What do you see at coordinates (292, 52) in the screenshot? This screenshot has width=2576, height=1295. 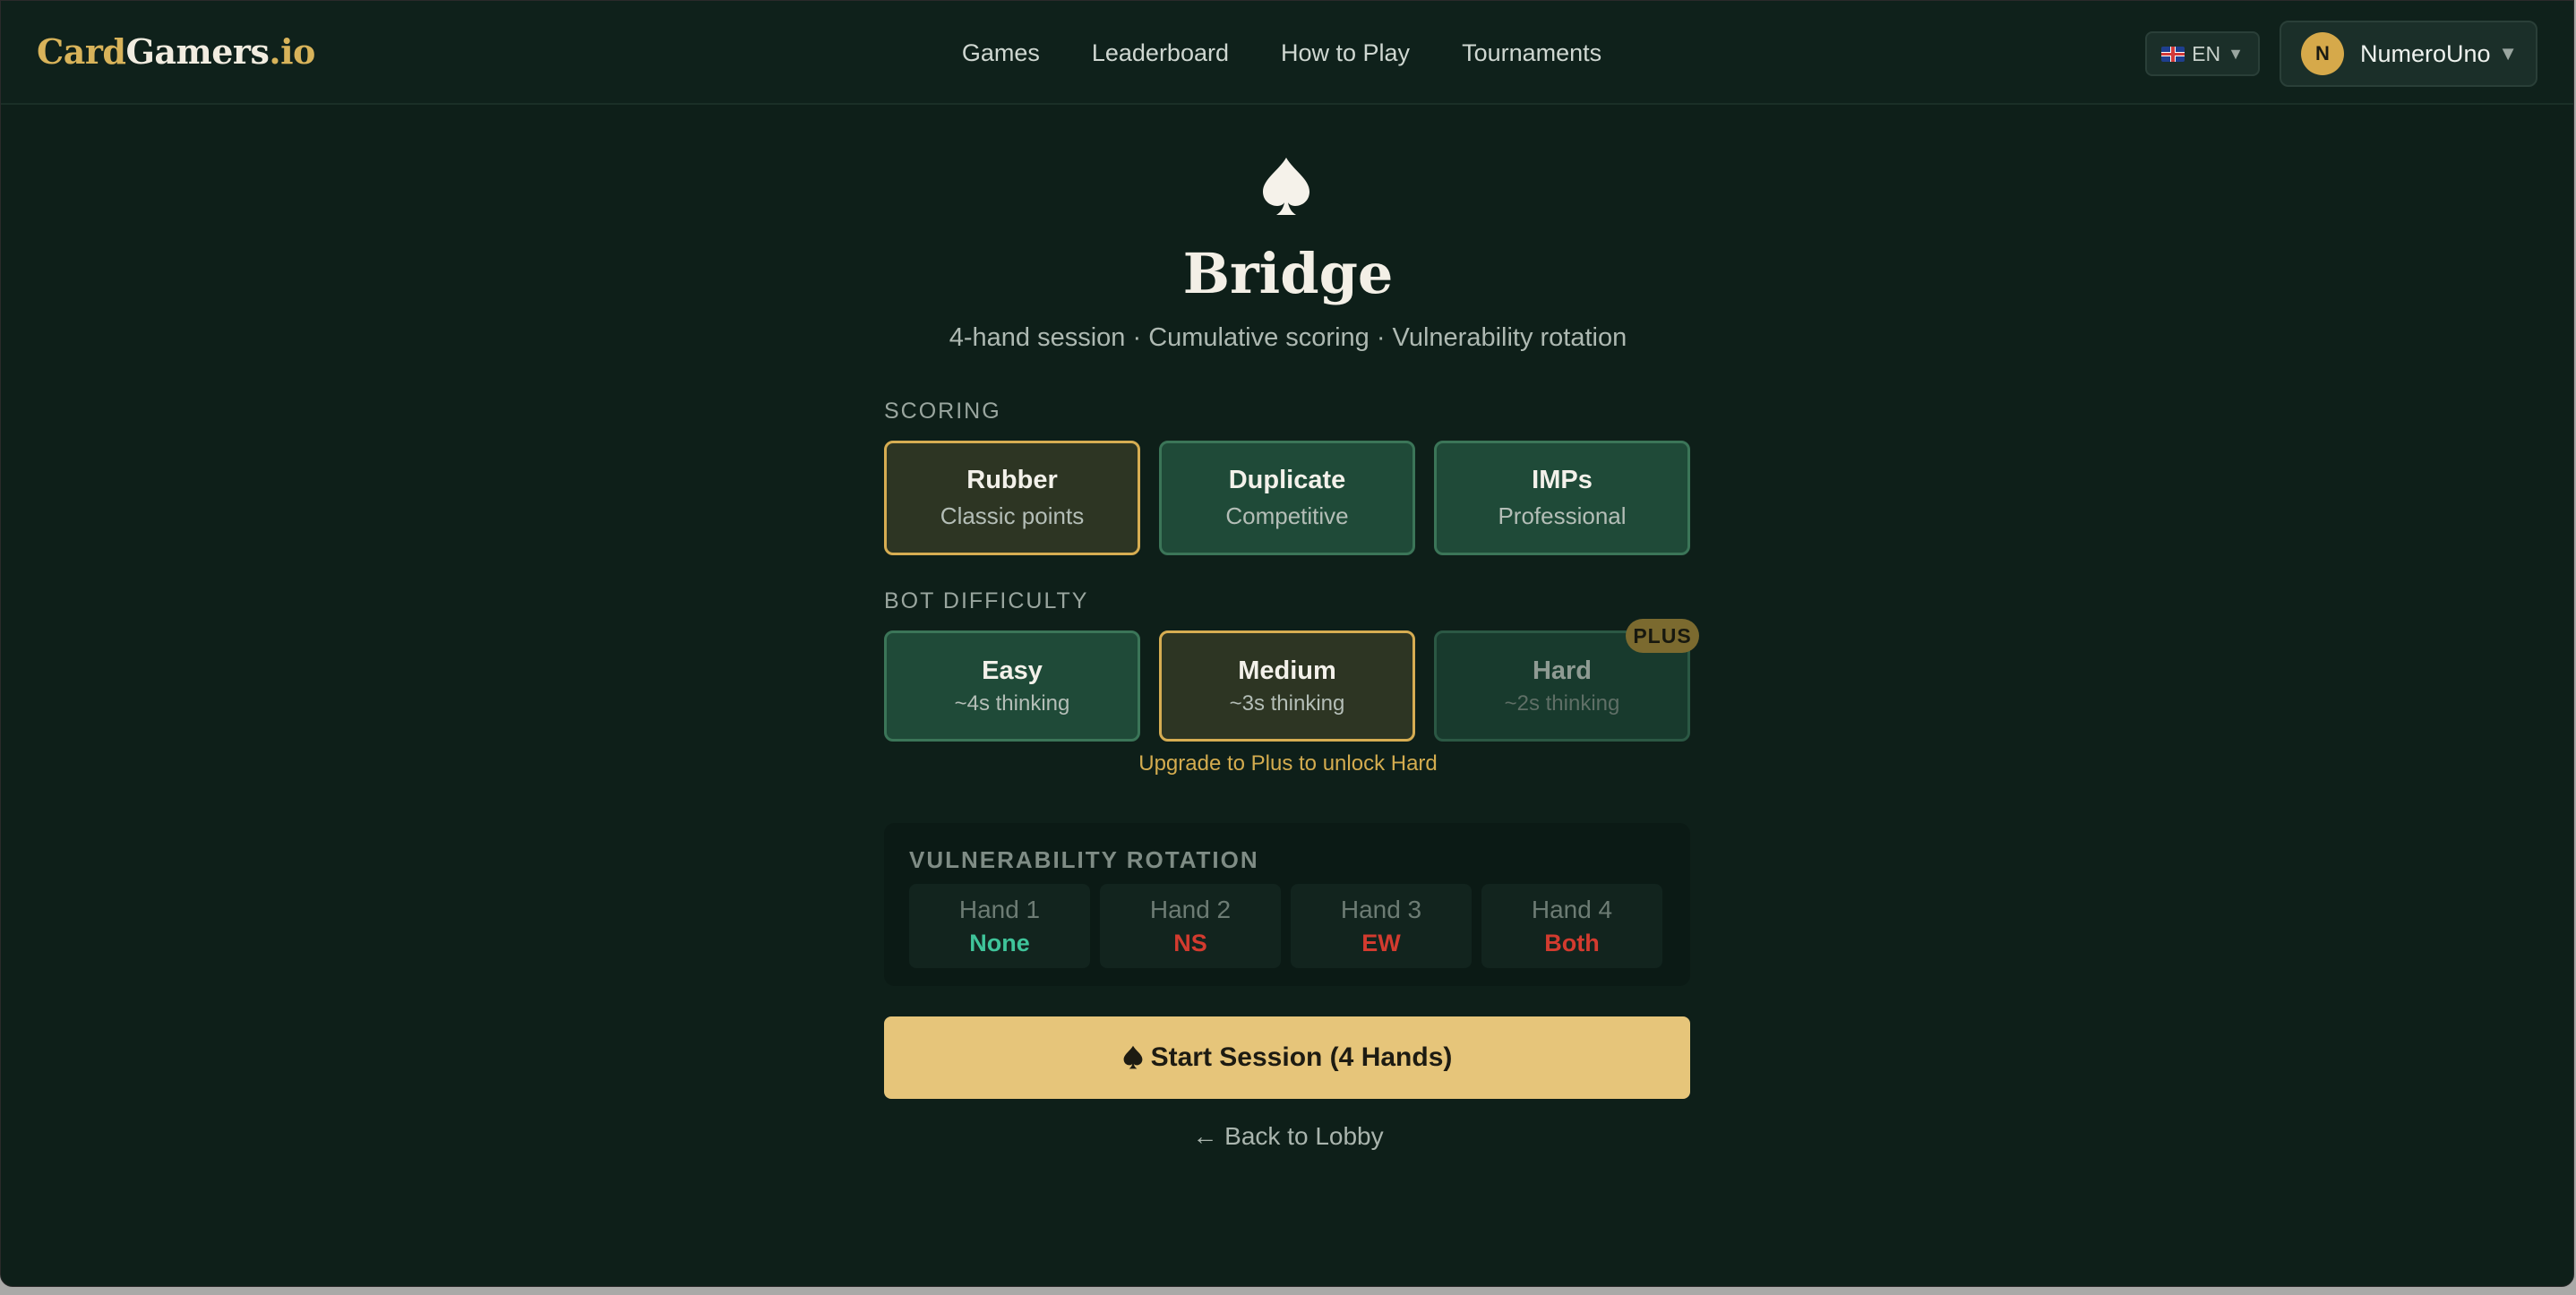 I see `logo-part-tld: .io` at bounding box center [292, 52].